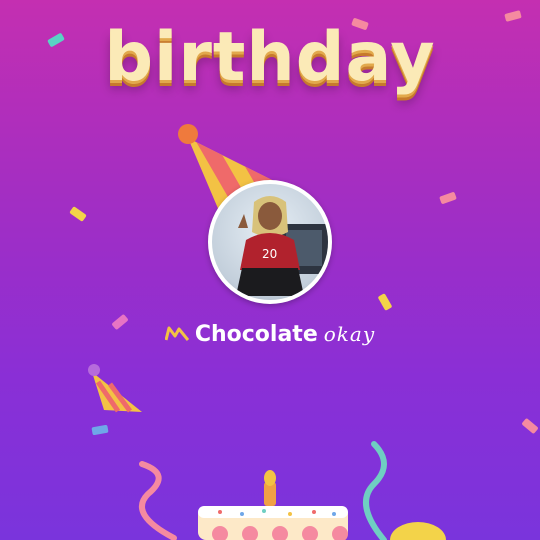  Describe the element at coordinates (273, 505) in the screenshot. I see `birthday-cake-icon` at that location.